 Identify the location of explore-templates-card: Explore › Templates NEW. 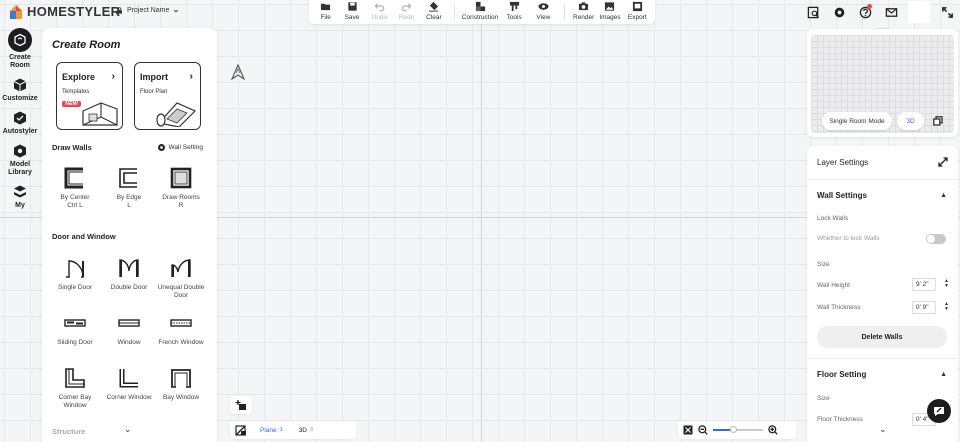
(89, 96).